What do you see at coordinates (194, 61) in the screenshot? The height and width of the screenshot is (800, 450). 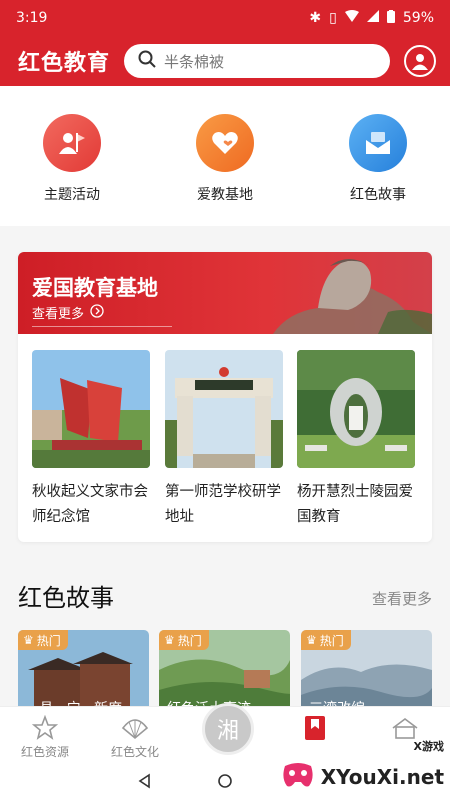 I see `search-placeholder: 半条棉被` at bounding box center [194, 61].